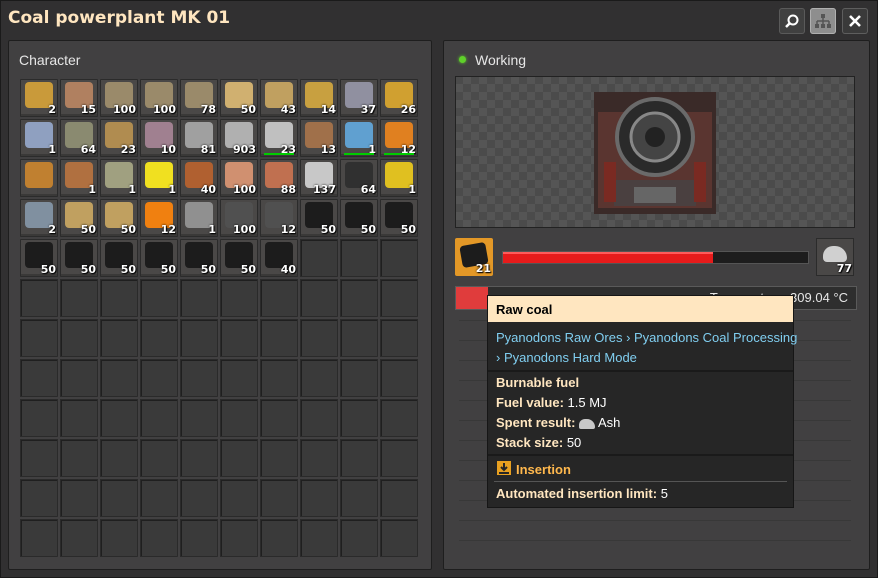 Image resolution: width=878 pixels, height=578 pixels. What do you see at coordinates (279, 178) in the screenshot?
I see `inventory-slot: 88` at bounding box center [279, 178].